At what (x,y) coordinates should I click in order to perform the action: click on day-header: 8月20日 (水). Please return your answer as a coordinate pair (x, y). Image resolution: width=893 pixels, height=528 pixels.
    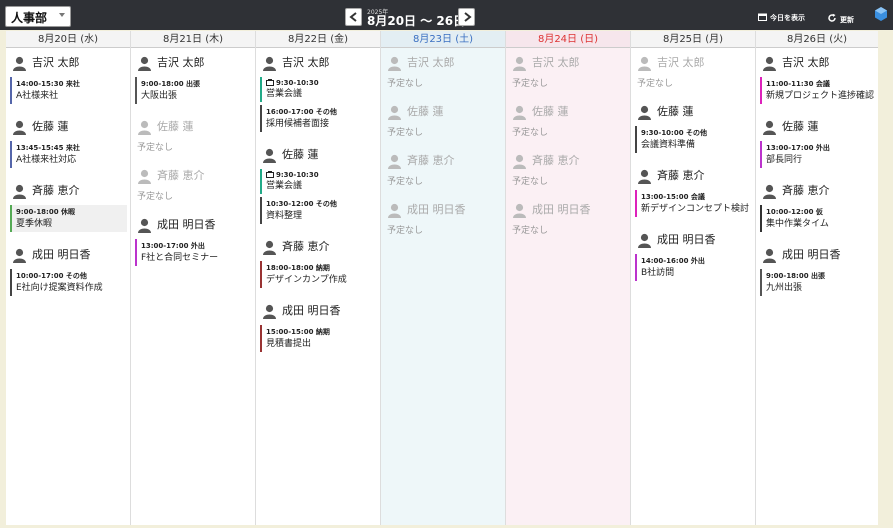
    Looking at the image, I should click on (68, 39).